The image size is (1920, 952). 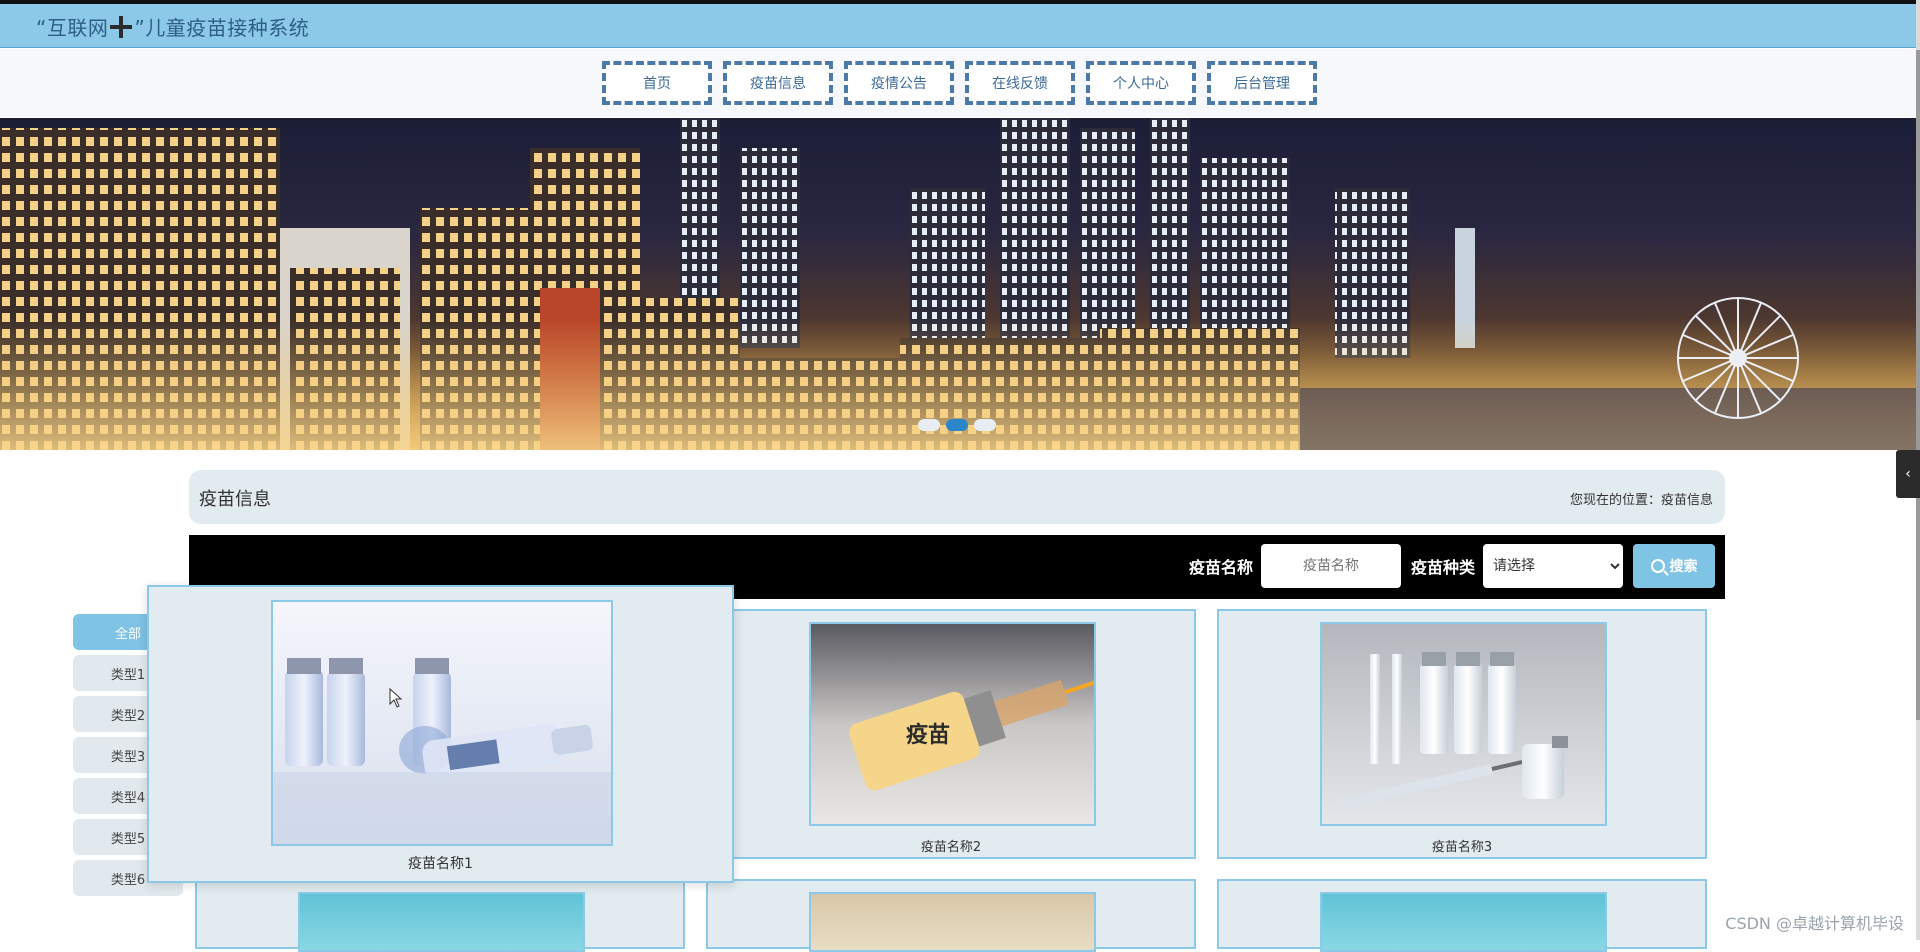 I want to click on vaccine-type-label: 疫苗种类, so click(x=1442, y=567).